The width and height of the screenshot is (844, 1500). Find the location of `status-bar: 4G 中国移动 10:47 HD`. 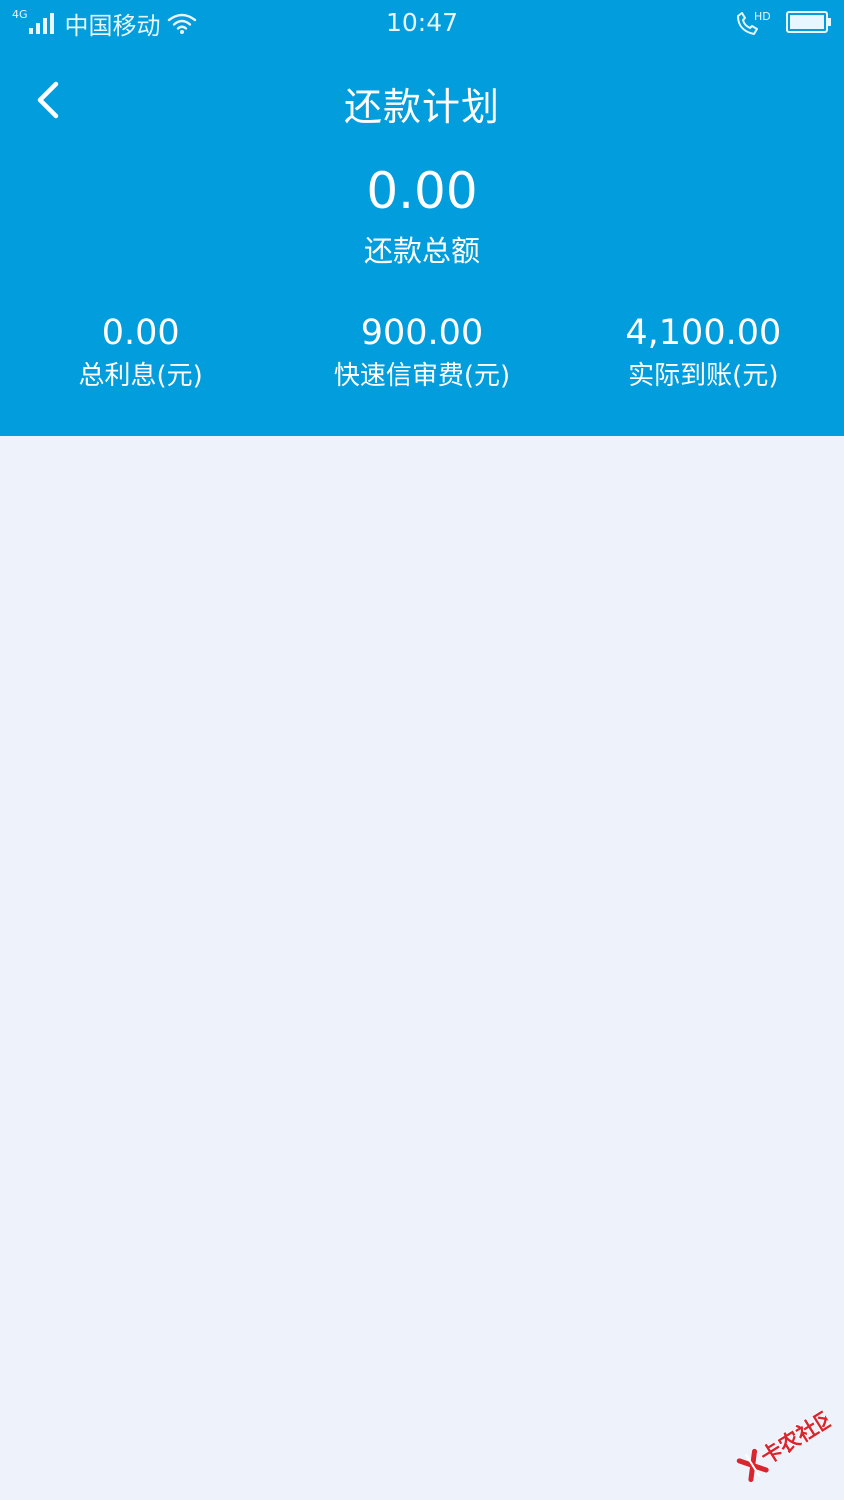

status-bar: 4G 中国移动 10:47 HD is located at coordinates (422, 23).